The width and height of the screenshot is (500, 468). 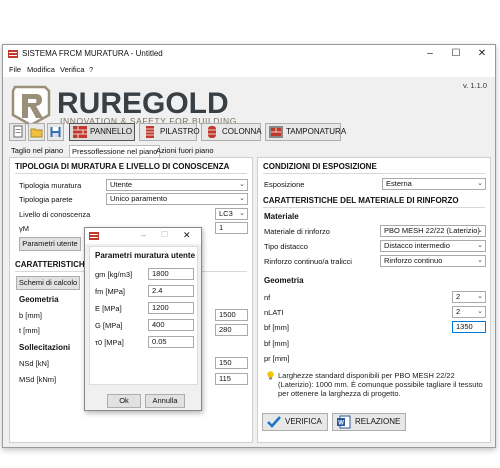 What do you see at coordinates (165, 401) in the screenshot?
I see `dialog-cancel-button: Annulla` at bounding box center [165, 401].